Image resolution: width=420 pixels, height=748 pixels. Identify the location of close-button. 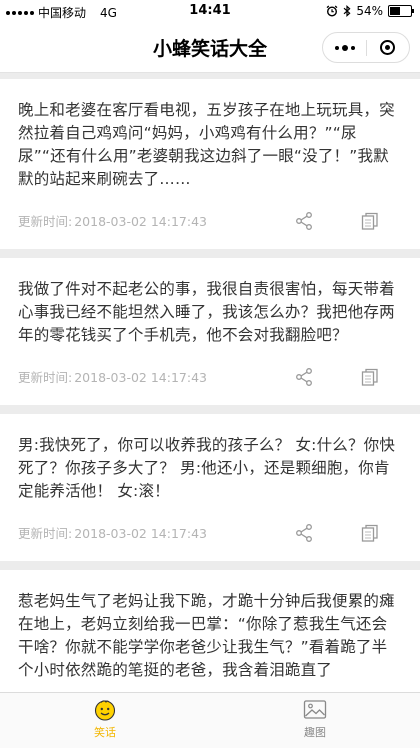
(387, 47).